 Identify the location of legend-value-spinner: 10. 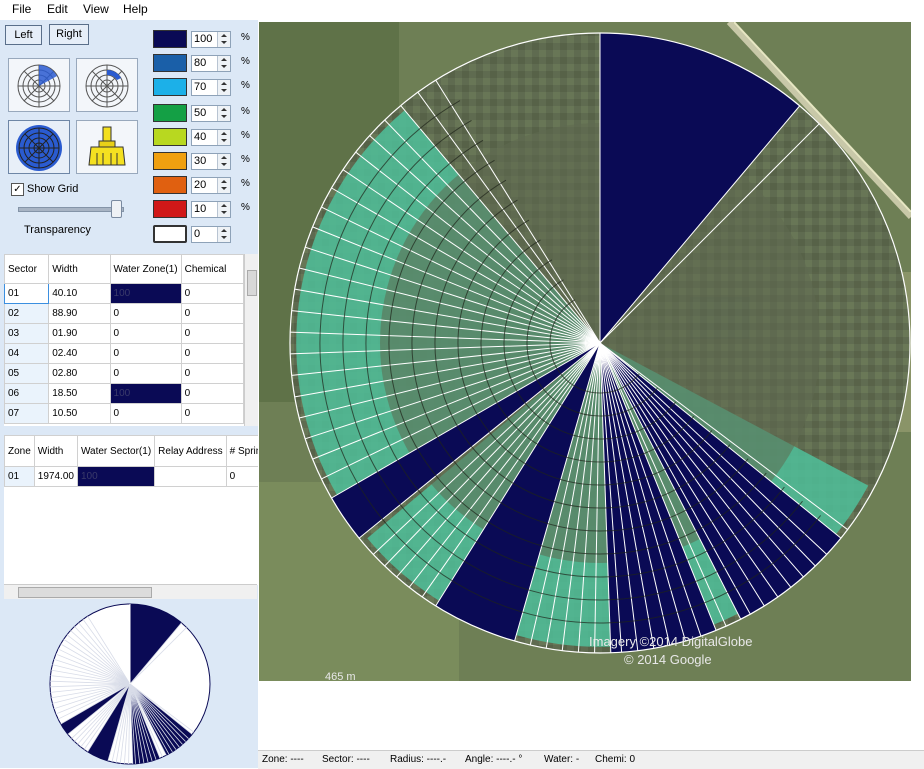
(211, 209).